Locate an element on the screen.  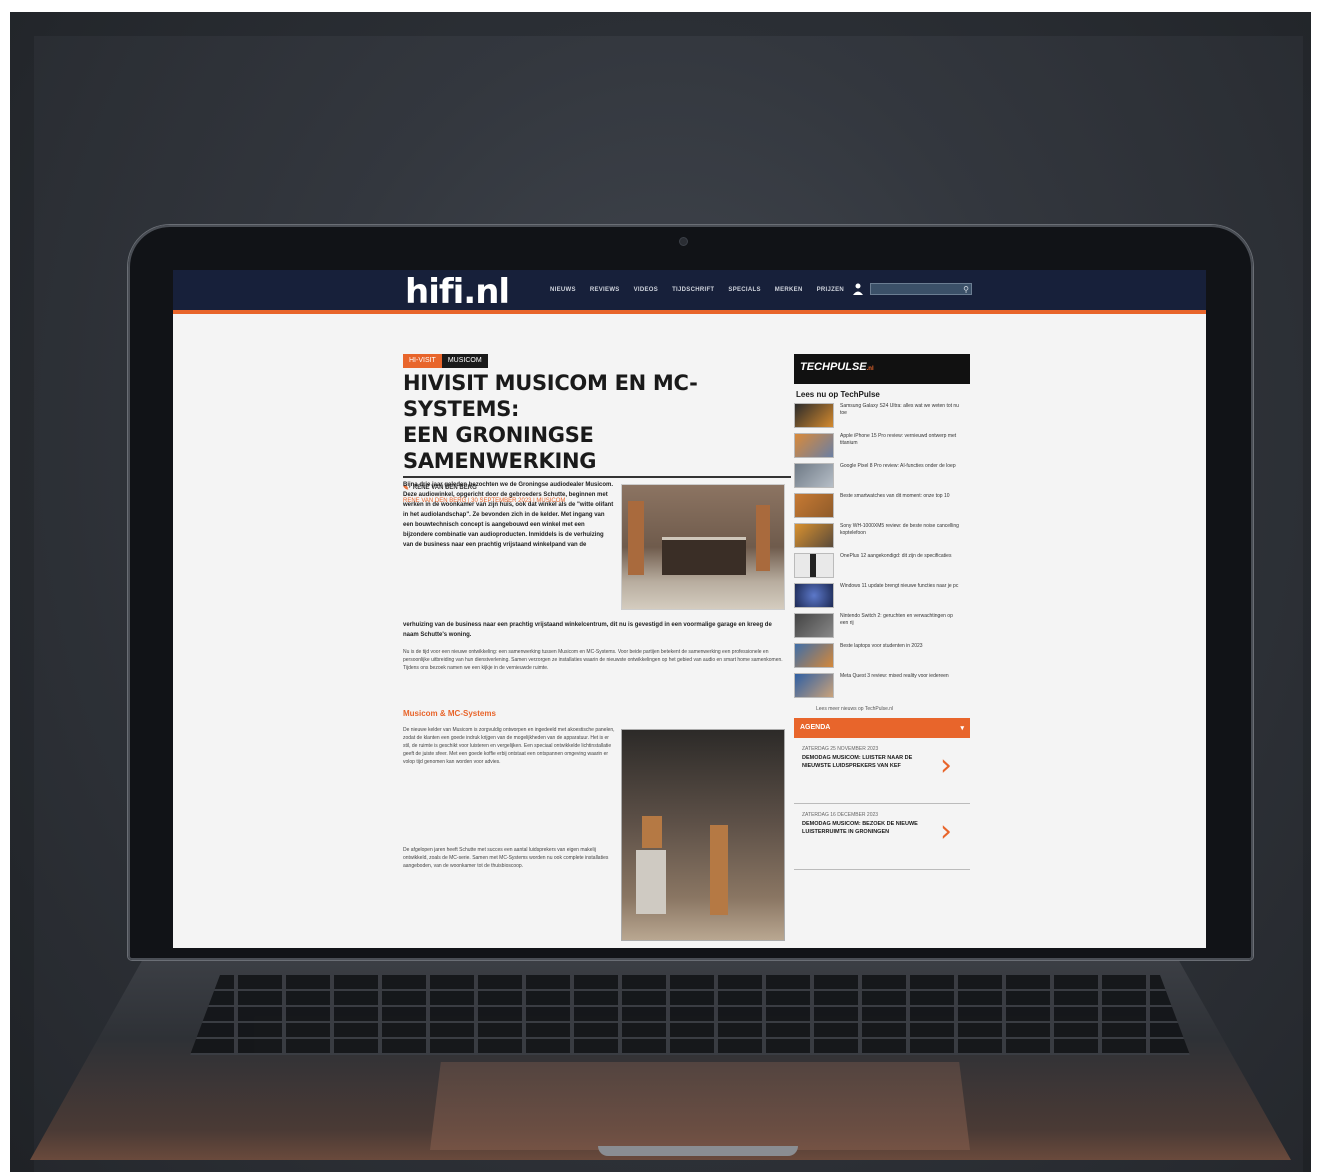
search-icon: ⚲ is located at coordinates (966, 289).